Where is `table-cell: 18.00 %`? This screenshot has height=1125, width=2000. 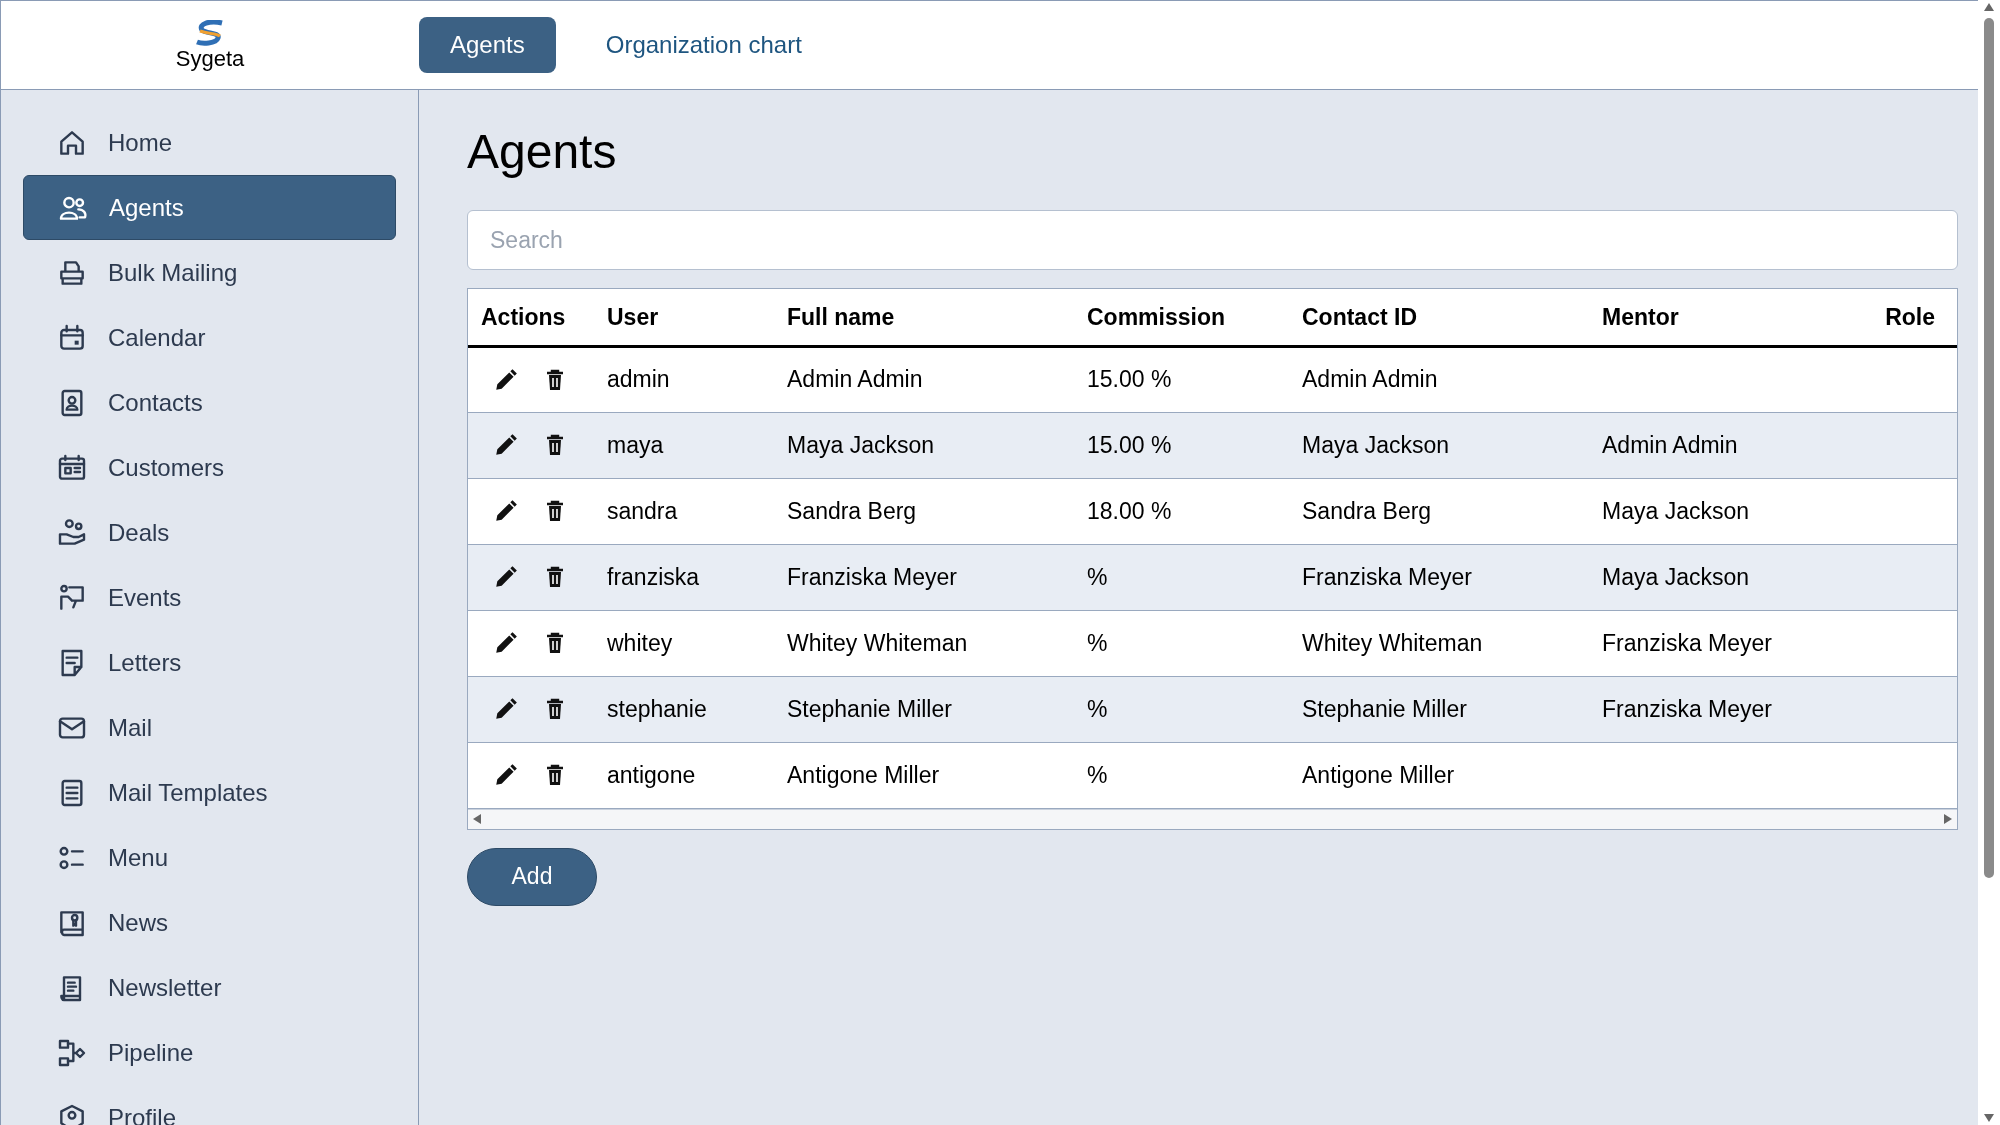
table-cell: 18.00 % is located at coordinates (1129, 510).